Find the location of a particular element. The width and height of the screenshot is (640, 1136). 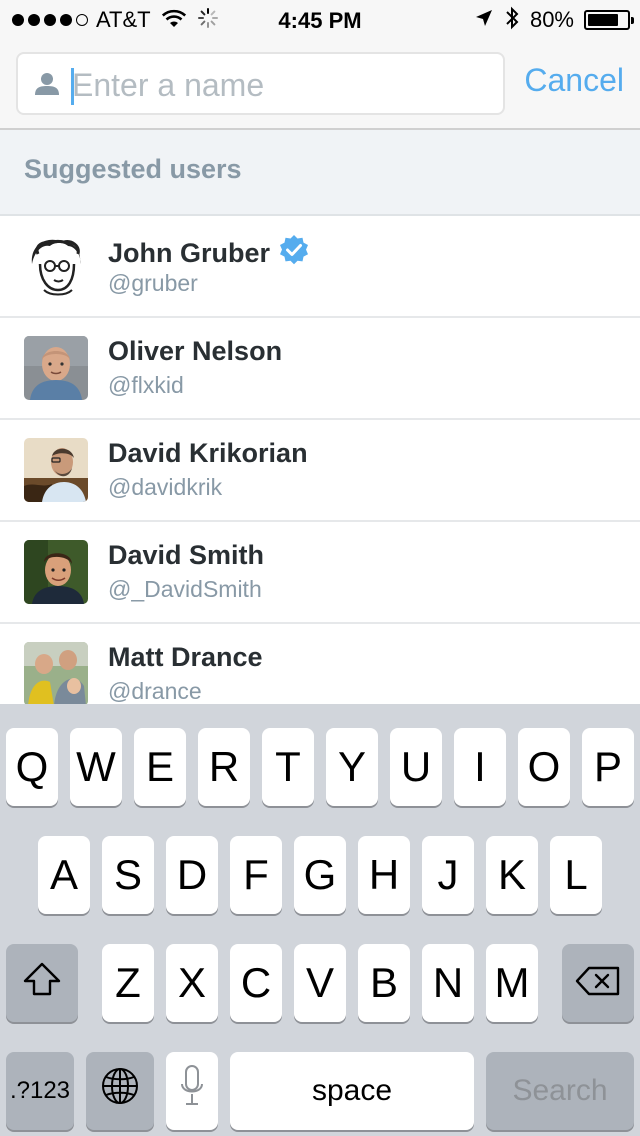

key-k: K is located at coordinates (512, 875).